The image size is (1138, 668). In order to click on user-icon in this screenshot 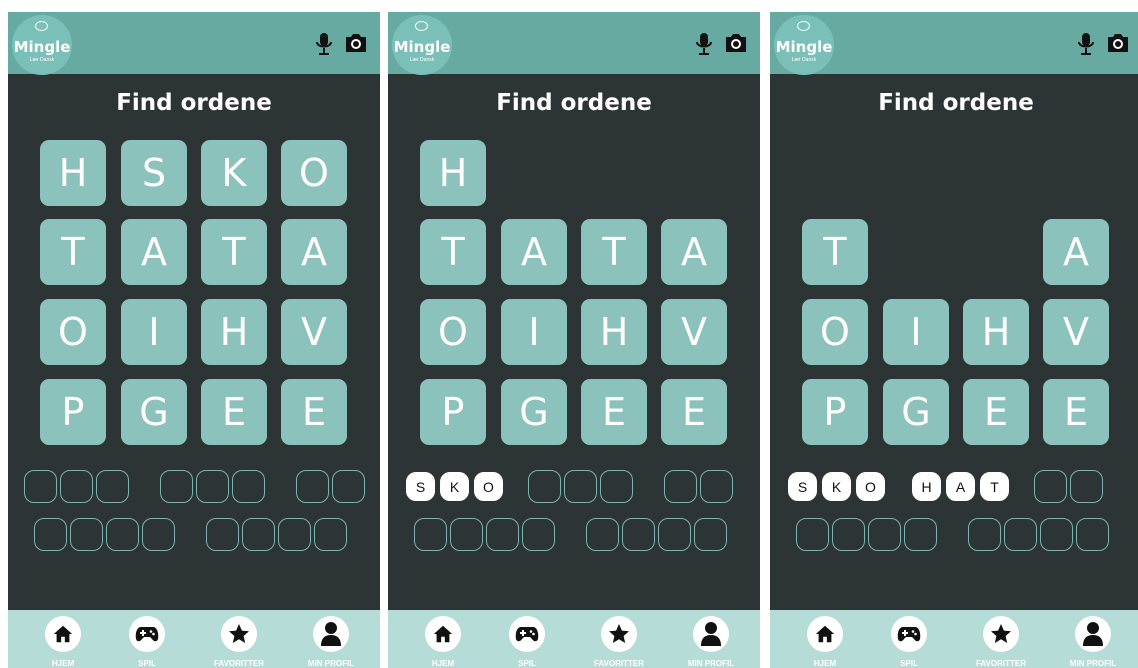, I will do `click(1093, 634)`.